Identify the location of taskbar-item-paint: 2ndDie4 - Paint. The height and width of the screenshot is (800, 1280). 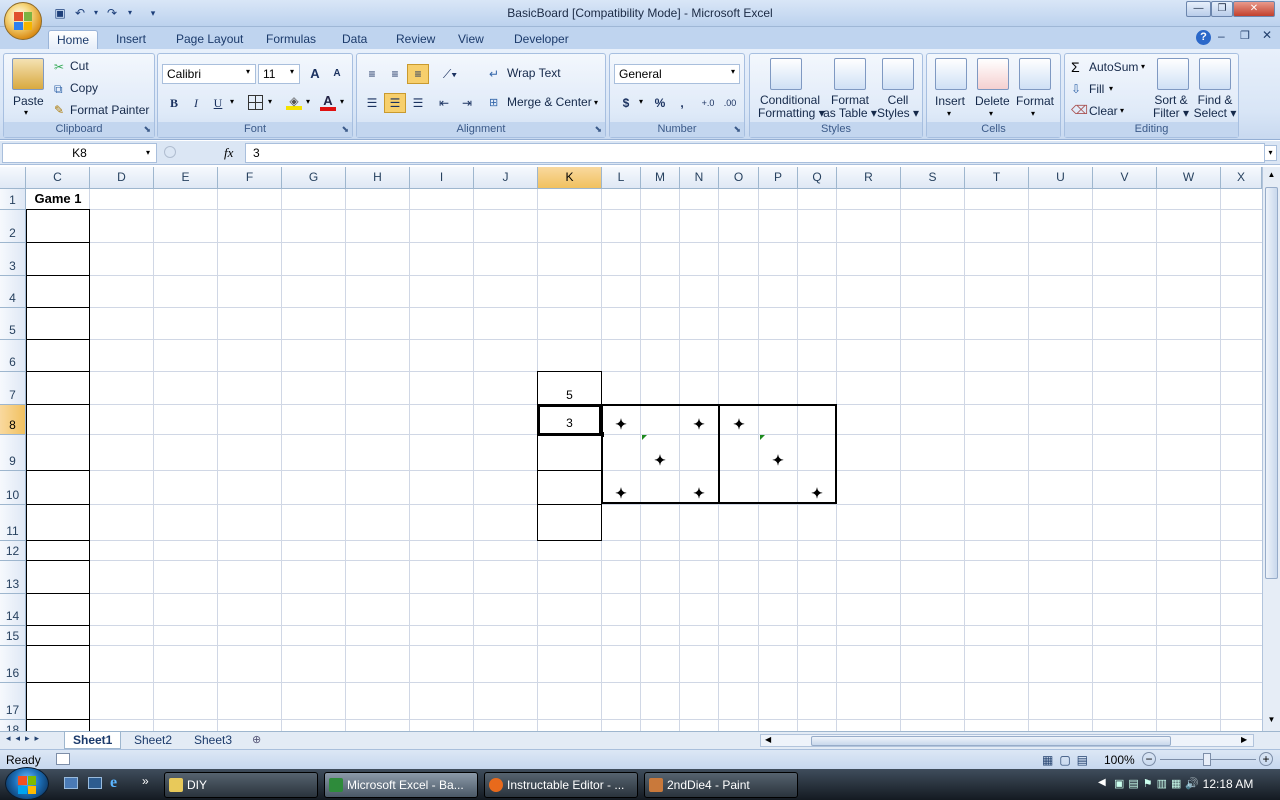
(721, 785).